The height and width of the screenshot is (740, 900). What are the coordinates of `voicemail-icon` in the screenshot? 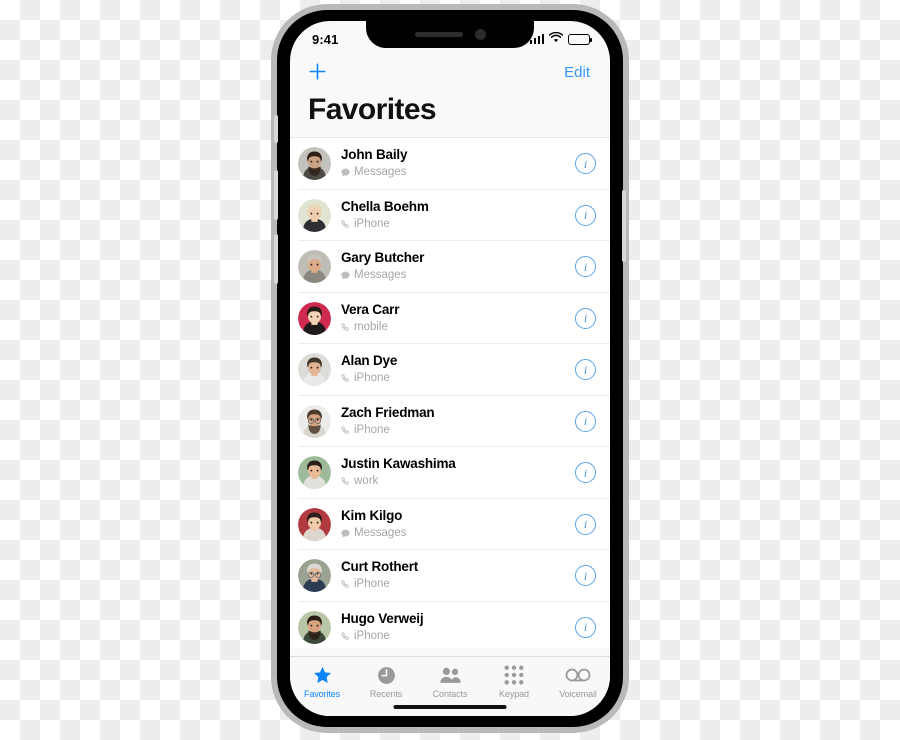 It's located at (578, 675).